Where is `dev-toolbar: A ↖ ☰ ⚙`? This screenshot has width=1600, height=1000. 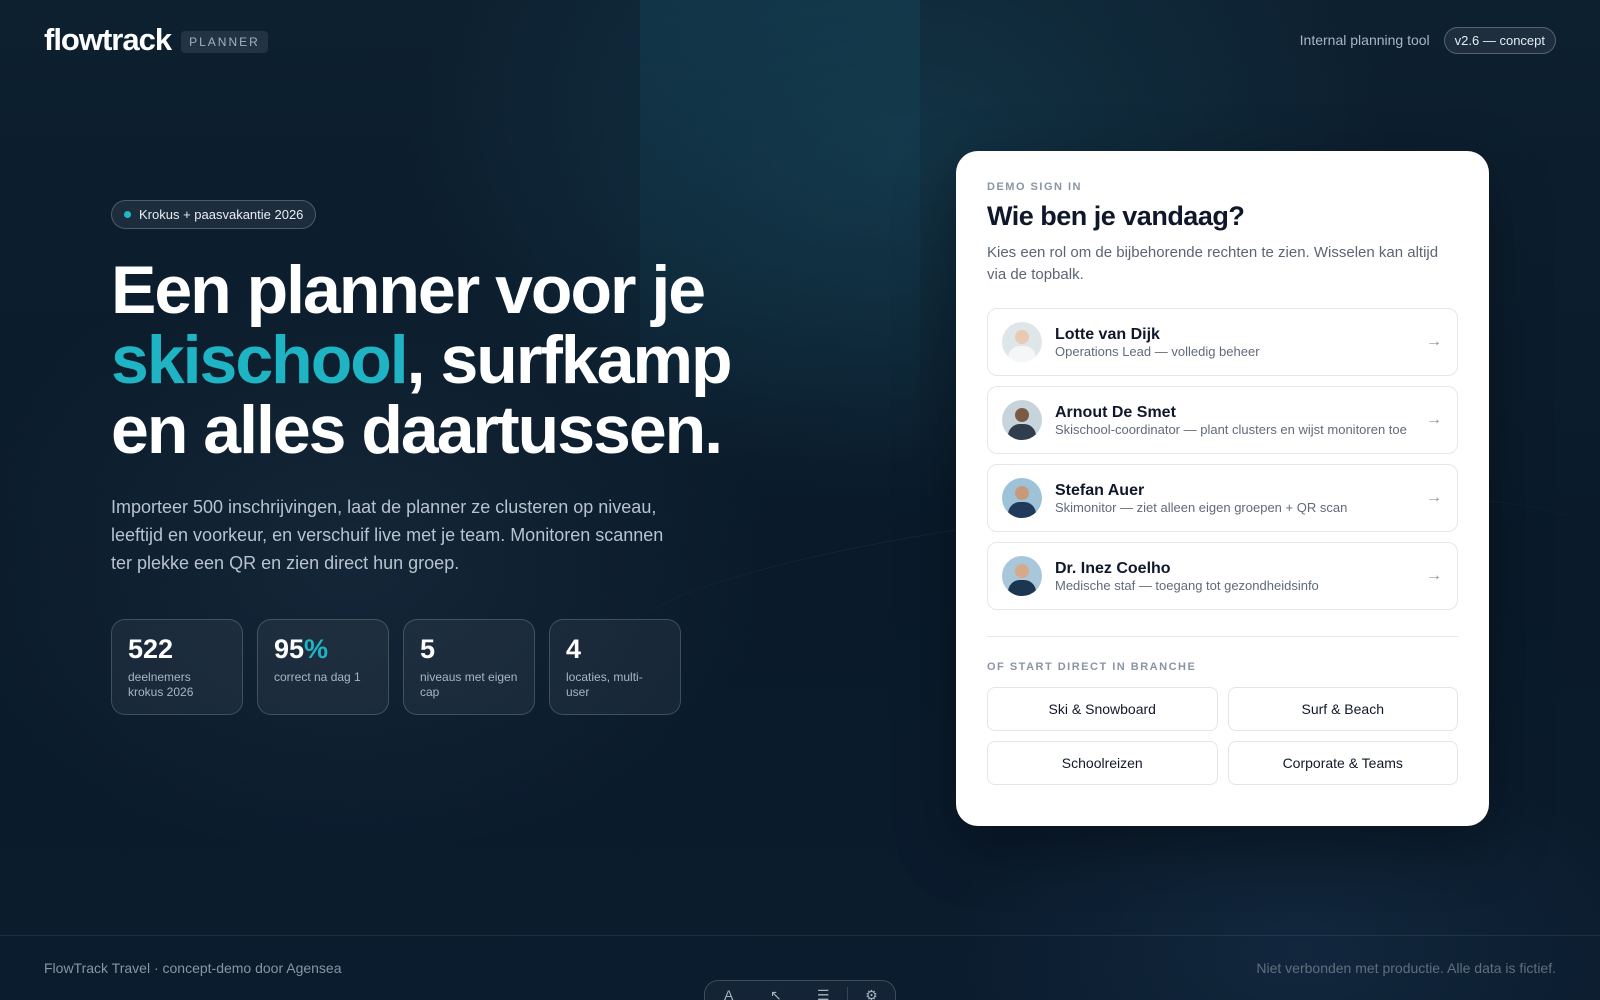 dev-toolbar: A ↖ ☰ ⚙ is located at coordinates (800, 990).